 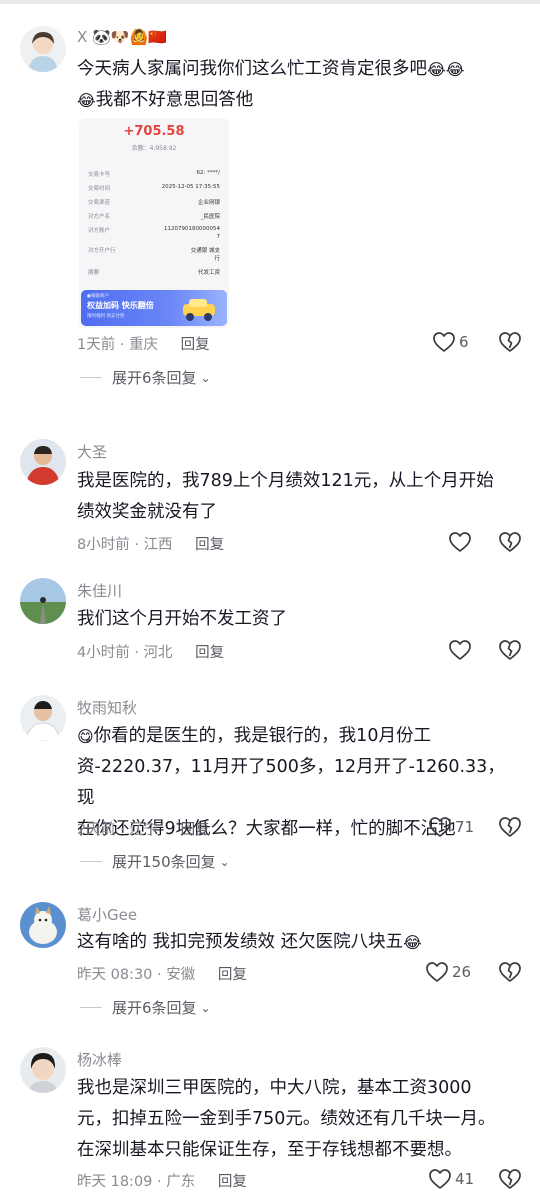 What do you see at coordinates (99, 1059) in the screenshot?
I see `username: 杨冰棒` at bounding box center [99, 1059].